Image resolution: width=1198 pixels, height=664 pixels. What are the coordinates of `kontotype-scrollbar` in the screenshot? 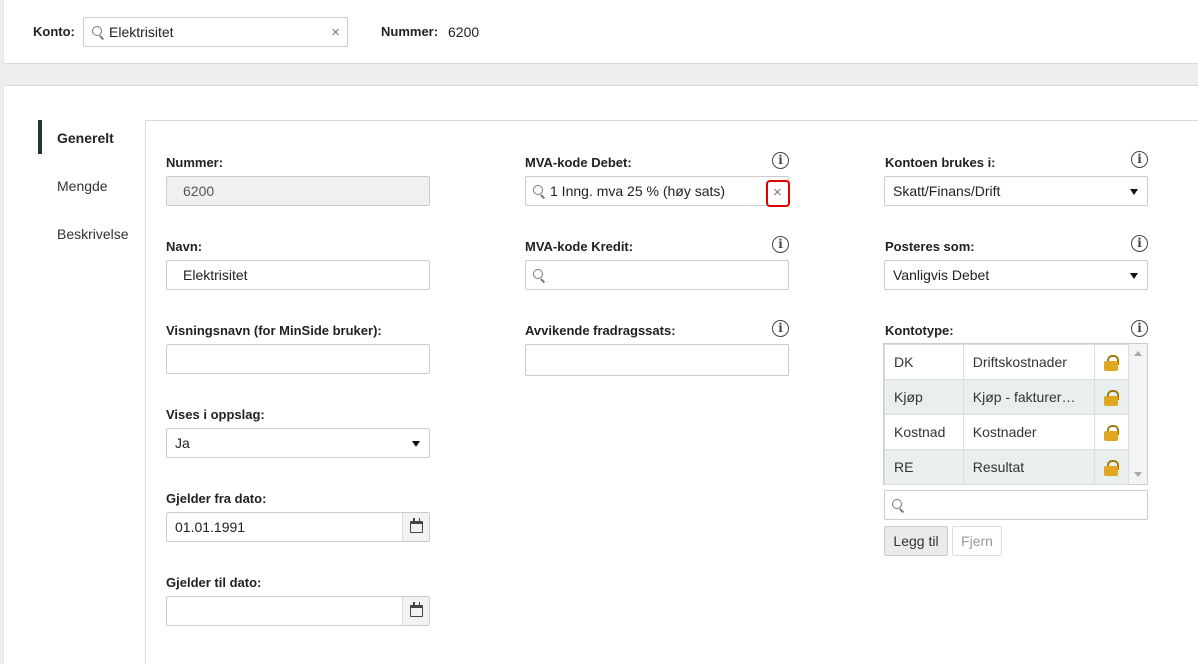 It's located at (1138, 414).